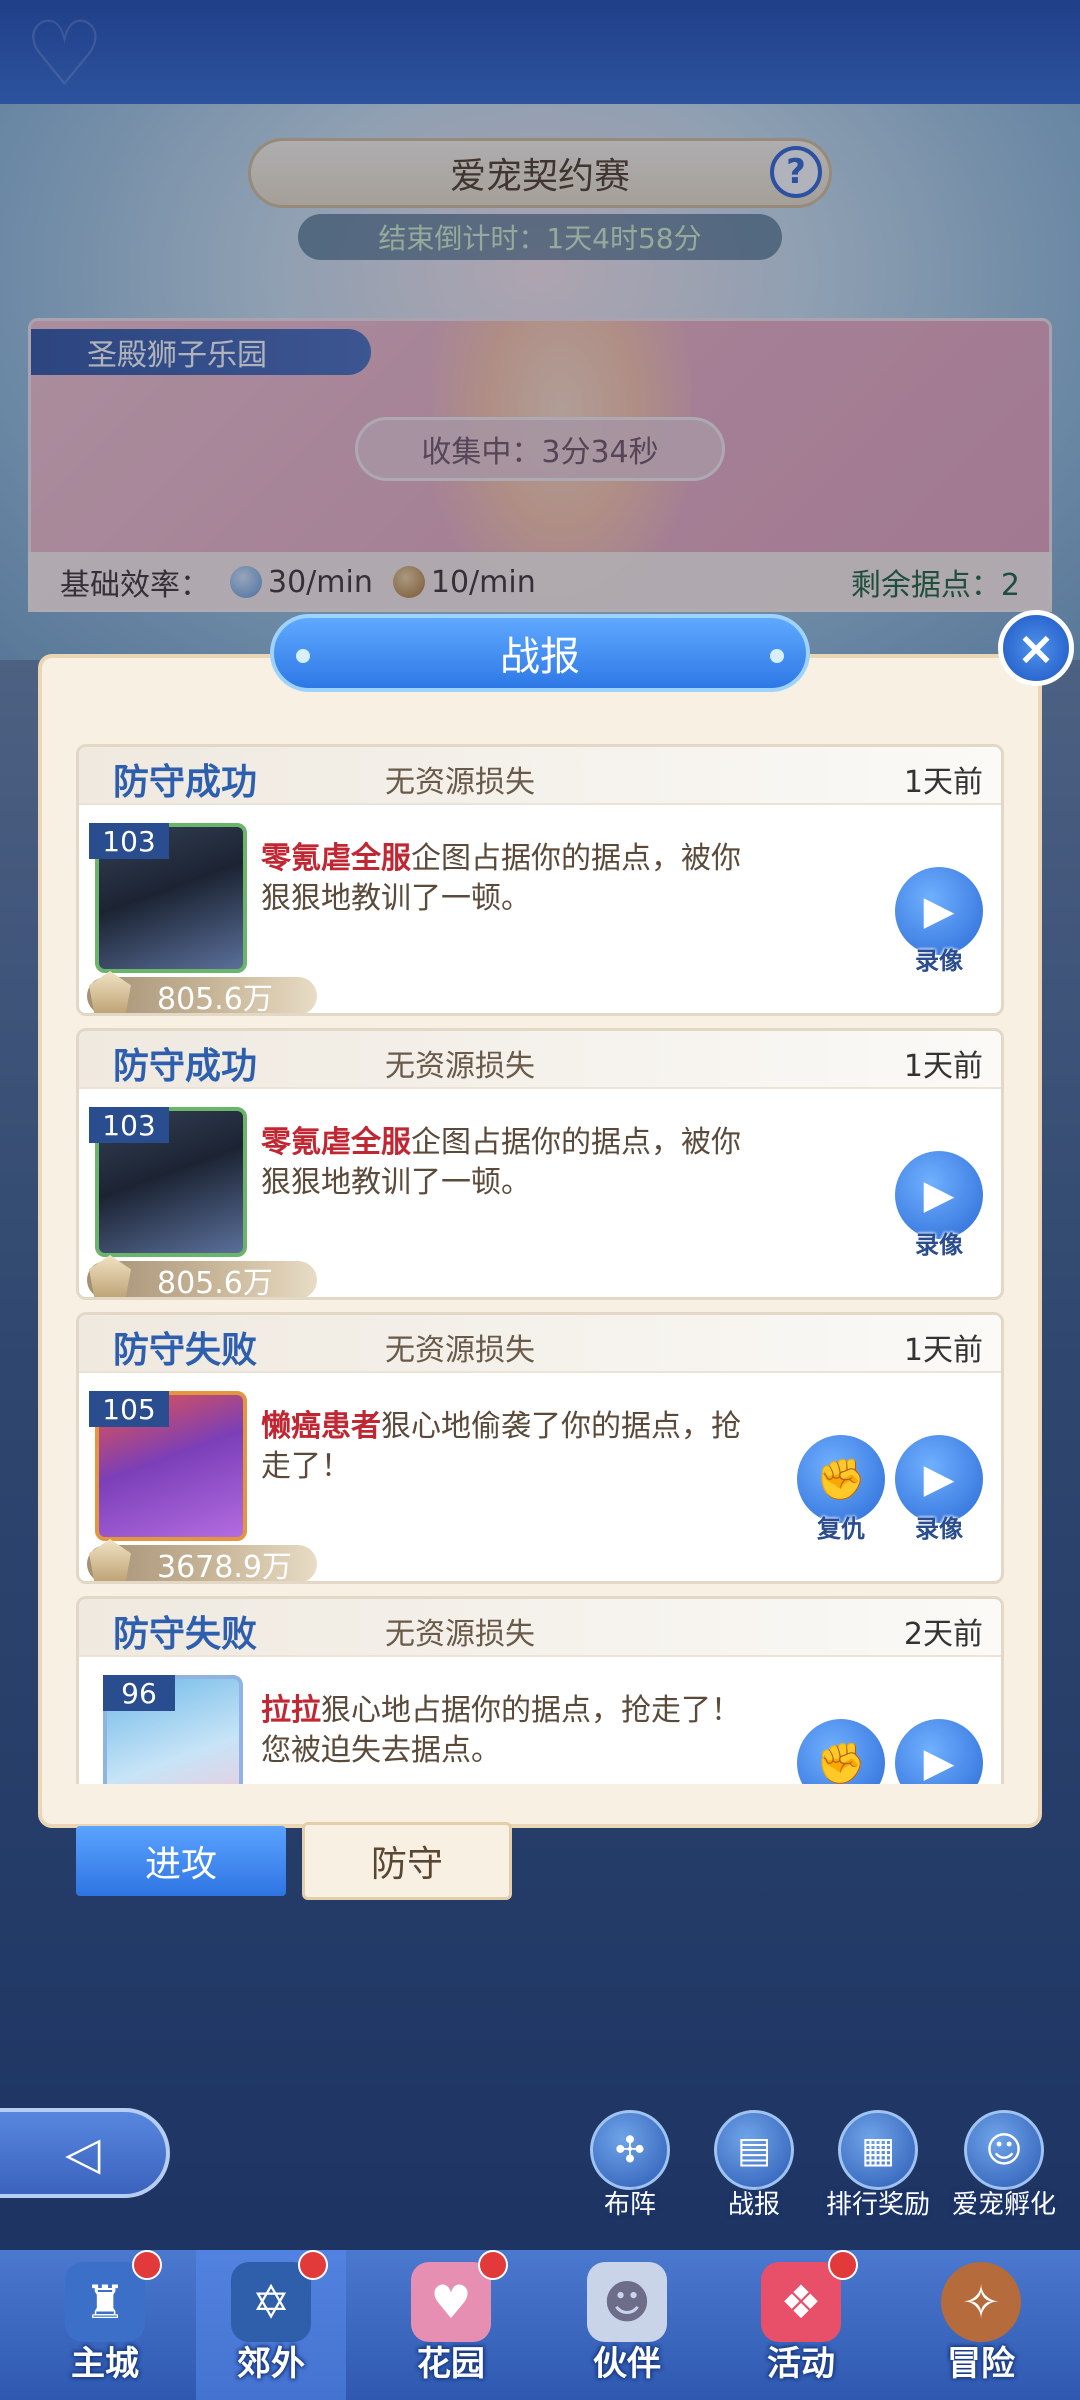 Image resolution: width=1080 pixels, height=2400 pixels. I want to click on nav-label: 活动, so click(801, 2364).